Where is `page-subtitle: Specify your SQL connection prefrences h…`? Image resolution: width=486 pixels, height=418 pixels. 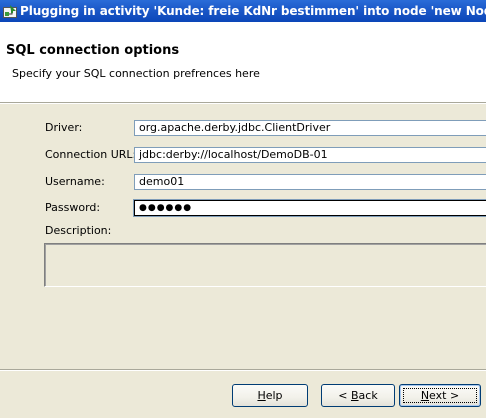 page-subtitle: Specify your SQL connection prefrences h… is located at coordinates (136, 73).